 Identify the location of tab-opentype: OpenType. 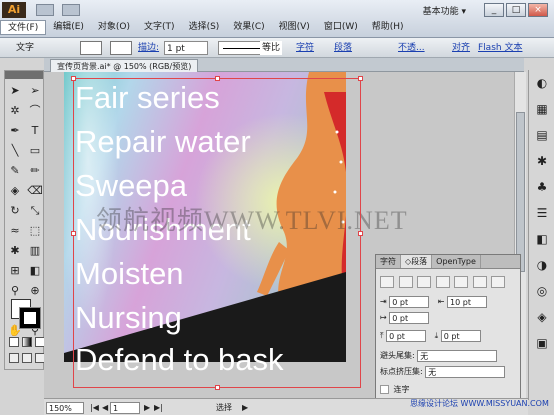
(456, 261).